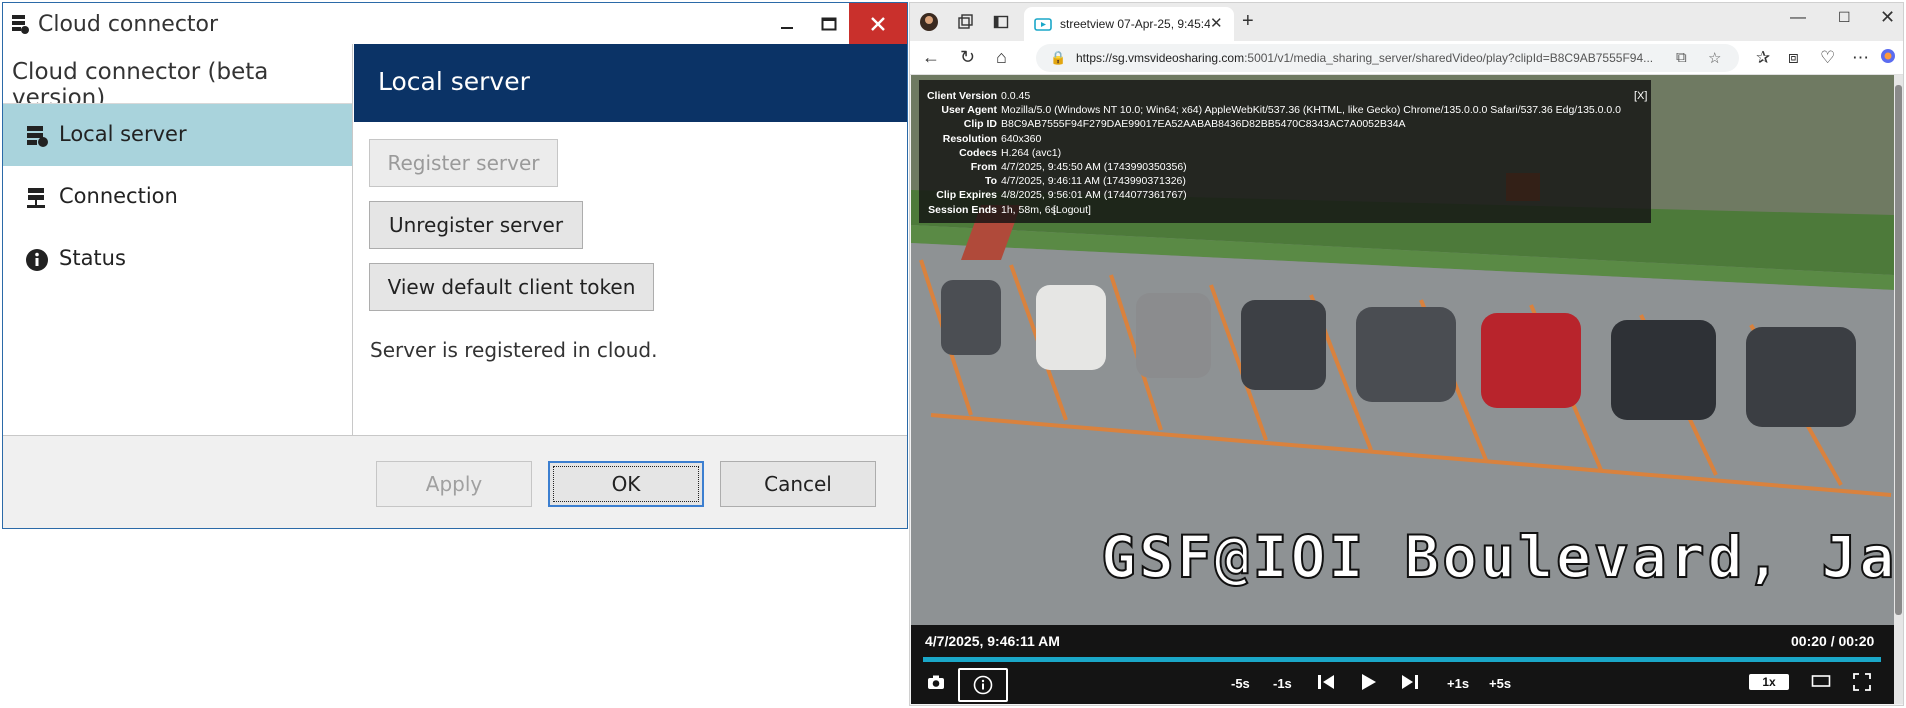 This screenshot has width=1906, height=708. Describe the element at coordinates (123, 134) in the screenshot. I see `sidebar-item-label: Local server` at that location.